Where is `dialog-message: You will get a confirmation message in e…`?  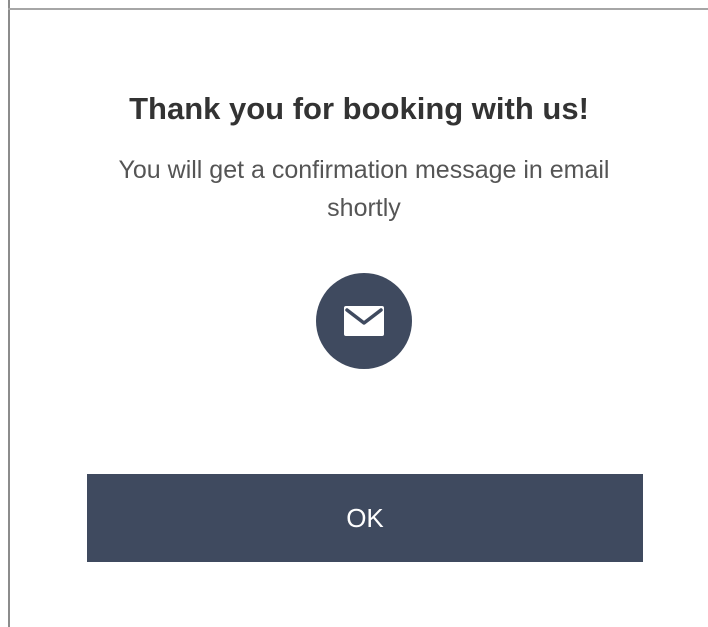
dialog-message: You will get a confirmation message in e… is located at coordinates (364, 189).